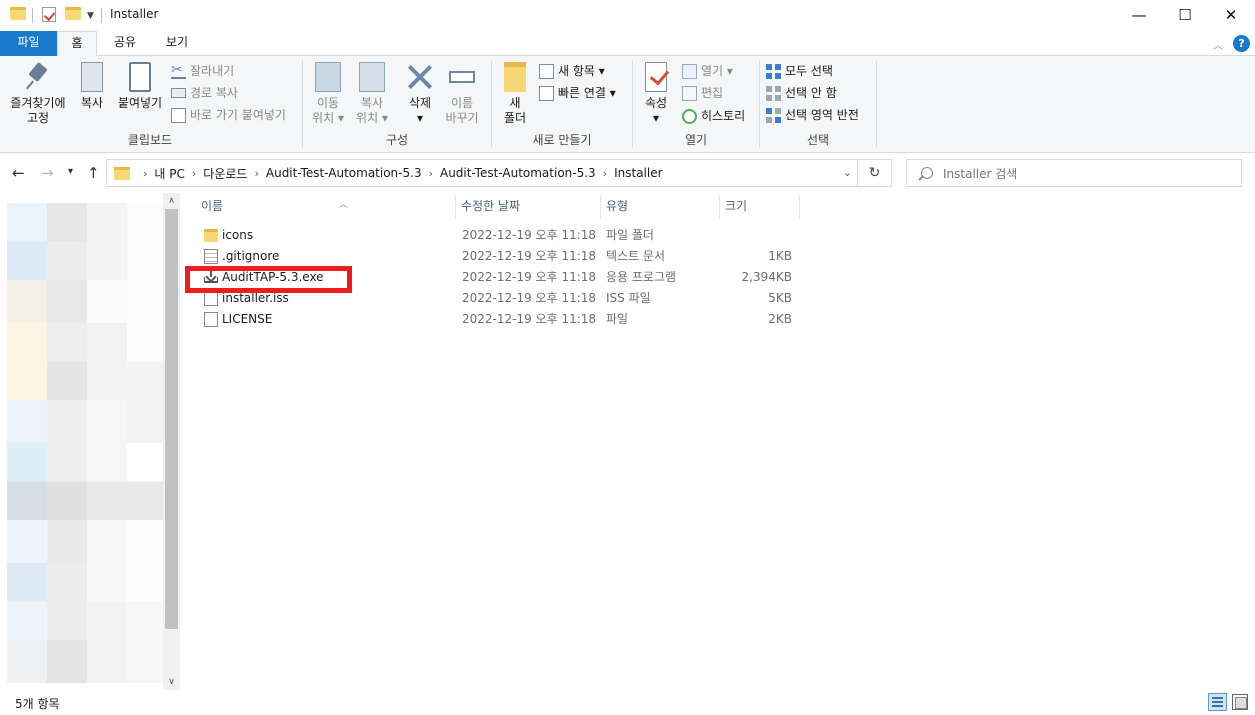  I want to click on column-header-size: 크기, so click(736, 206).